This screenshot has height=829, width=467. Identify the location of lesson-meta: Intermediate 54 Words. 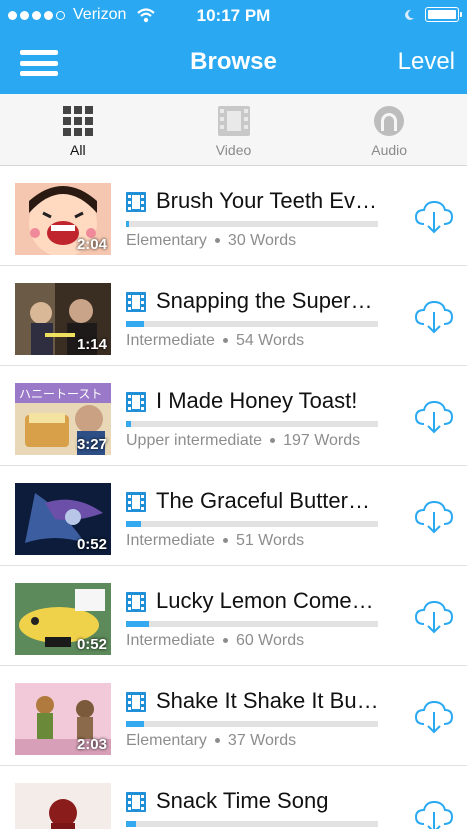
(215, 341).